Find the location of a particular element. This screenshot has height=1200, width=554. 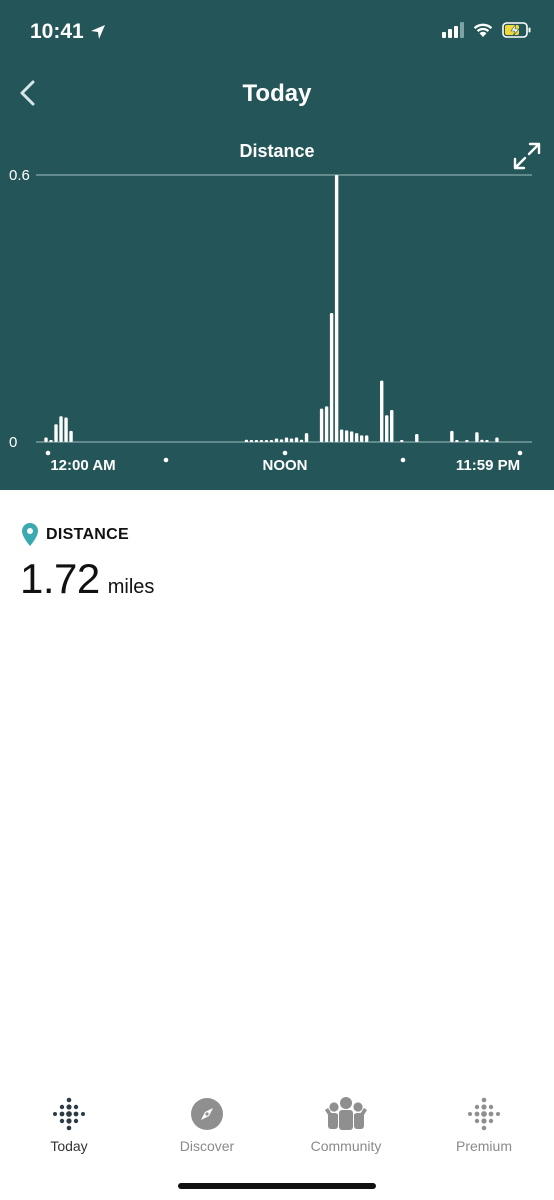

tab-today: Today is located at coordinates (69, 1122).